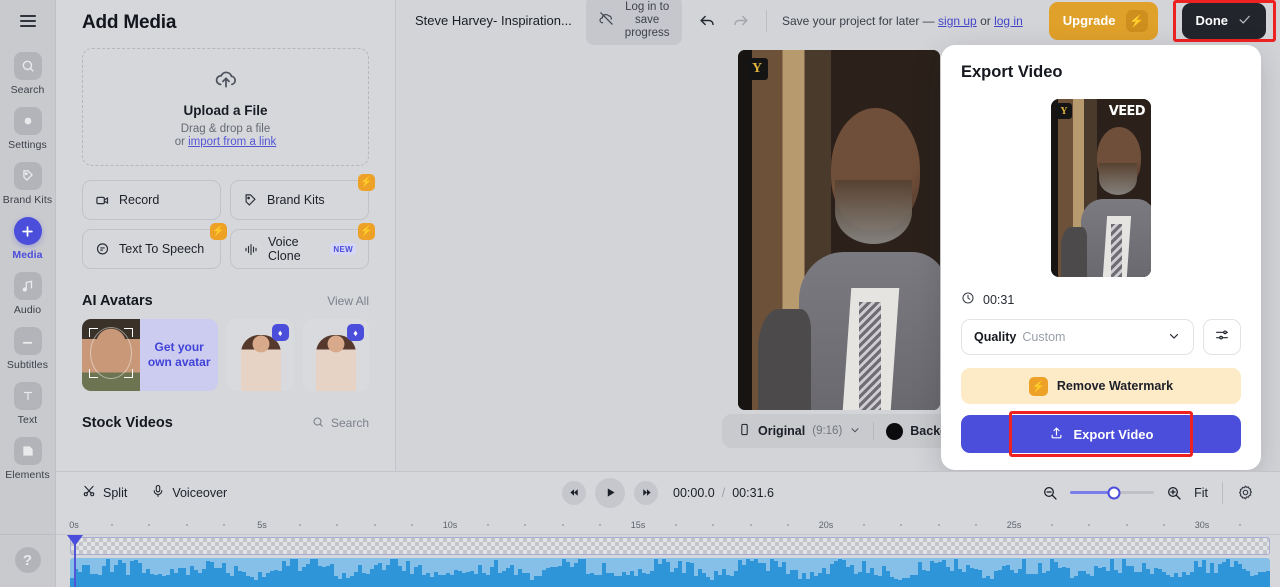  I want to click on video-preview: Y, so click(839, 230).